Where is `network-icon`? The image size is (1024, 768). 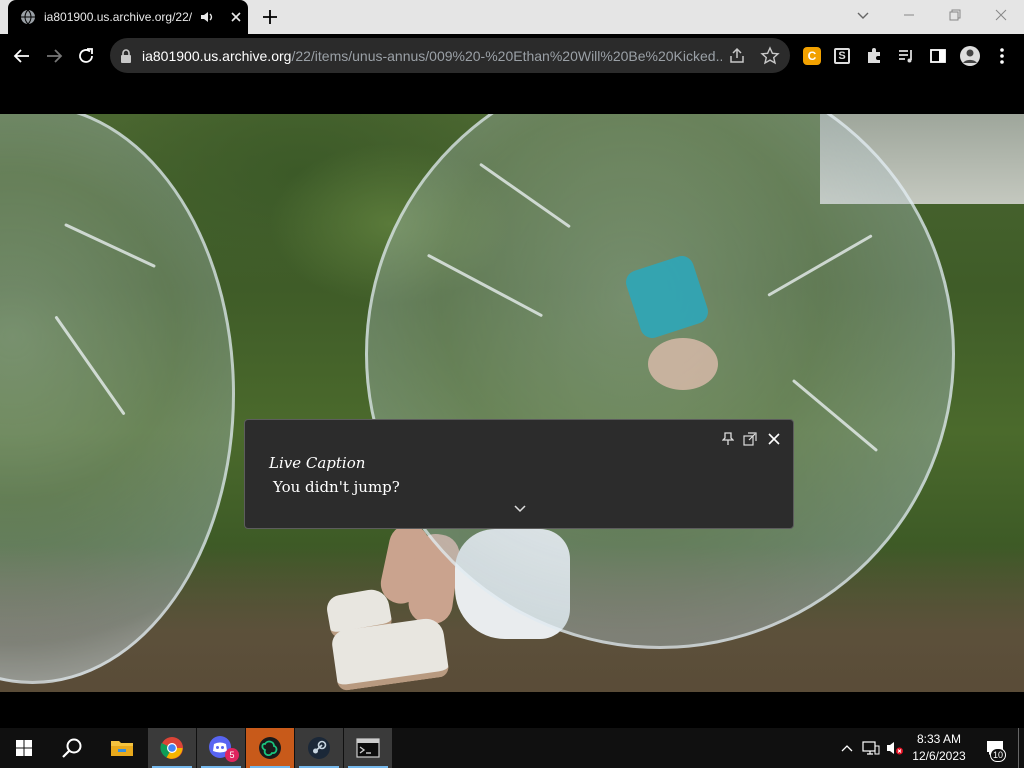
network-icon is located at coordinates (871, 748).